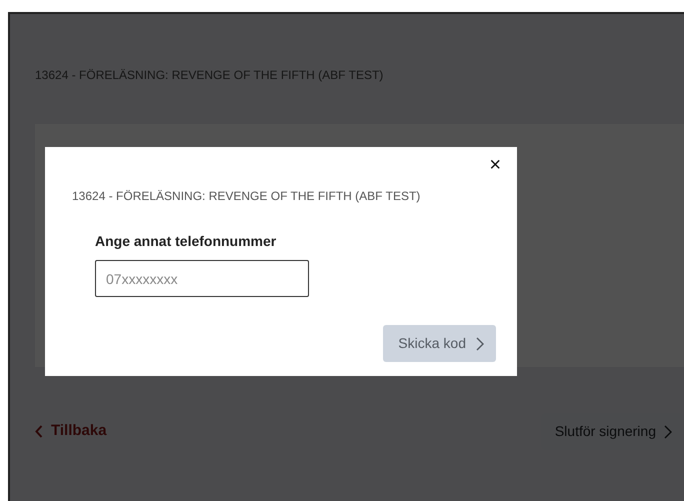 This screenshot has height=501, width=684. Describe the element at coordinates (246, 196) in the screenshot. I see `modal-title: 13624 - FÖRELÄSNING: REVENGE OF THE FIFTH (ABF TEST)` at that location.